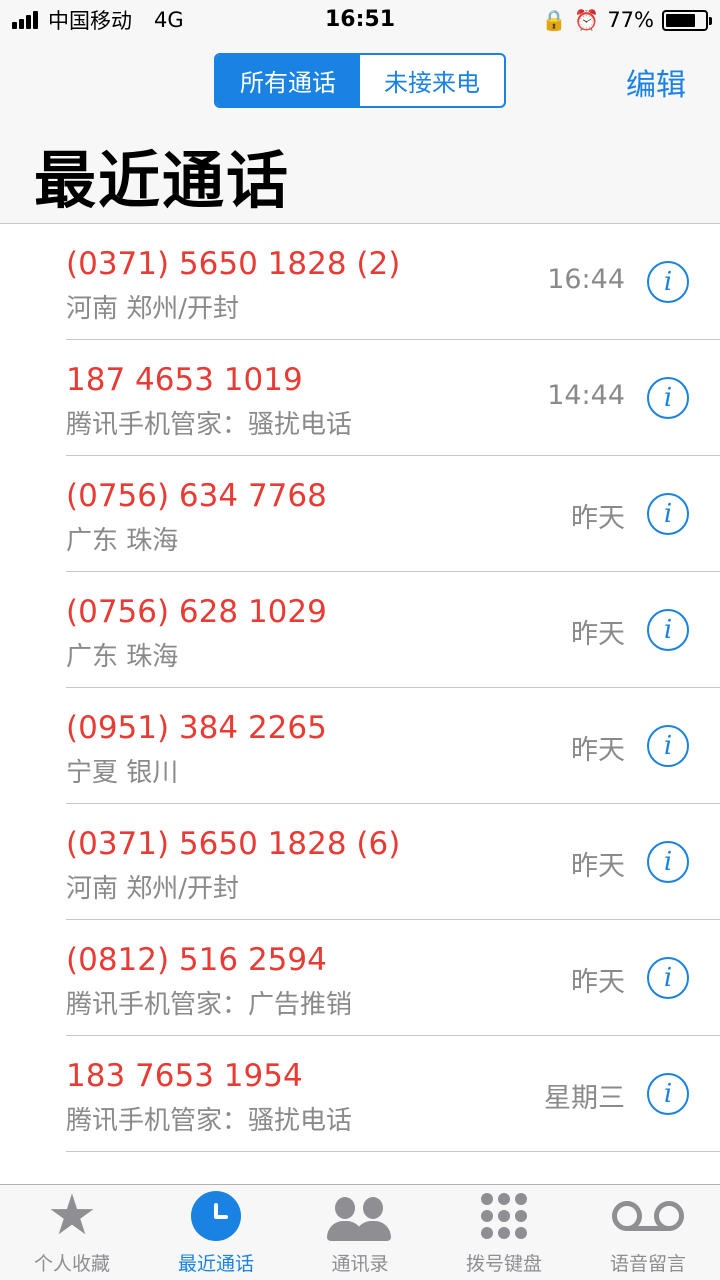 The width and height of the screenshot is (720, 1280). Describe the element at coordinates (554, 20) in the screenshot. I see `rotation-lock-icon: 🔒` at that location.